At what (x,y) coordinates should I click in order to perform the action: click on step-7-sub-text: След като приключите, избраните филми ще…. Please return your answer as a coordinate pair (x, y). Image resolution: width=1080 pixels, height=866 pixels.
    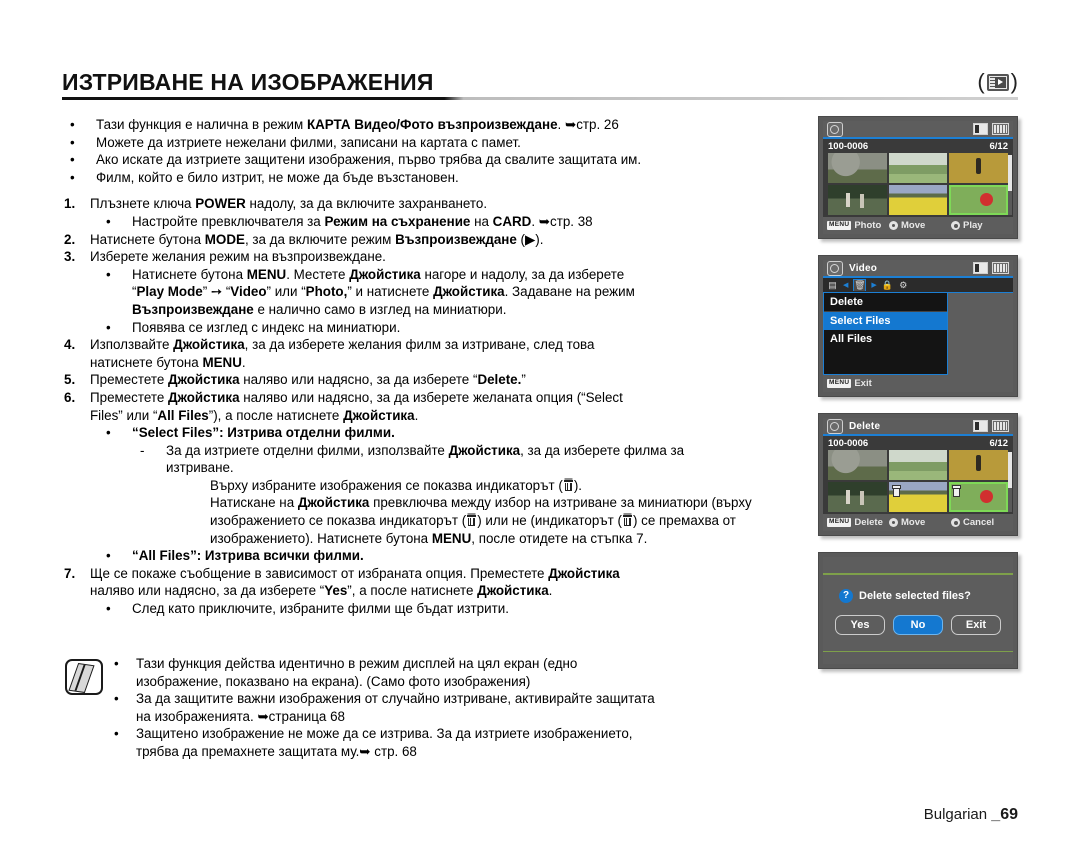
    Looking at the image, I should click on (320, 609).